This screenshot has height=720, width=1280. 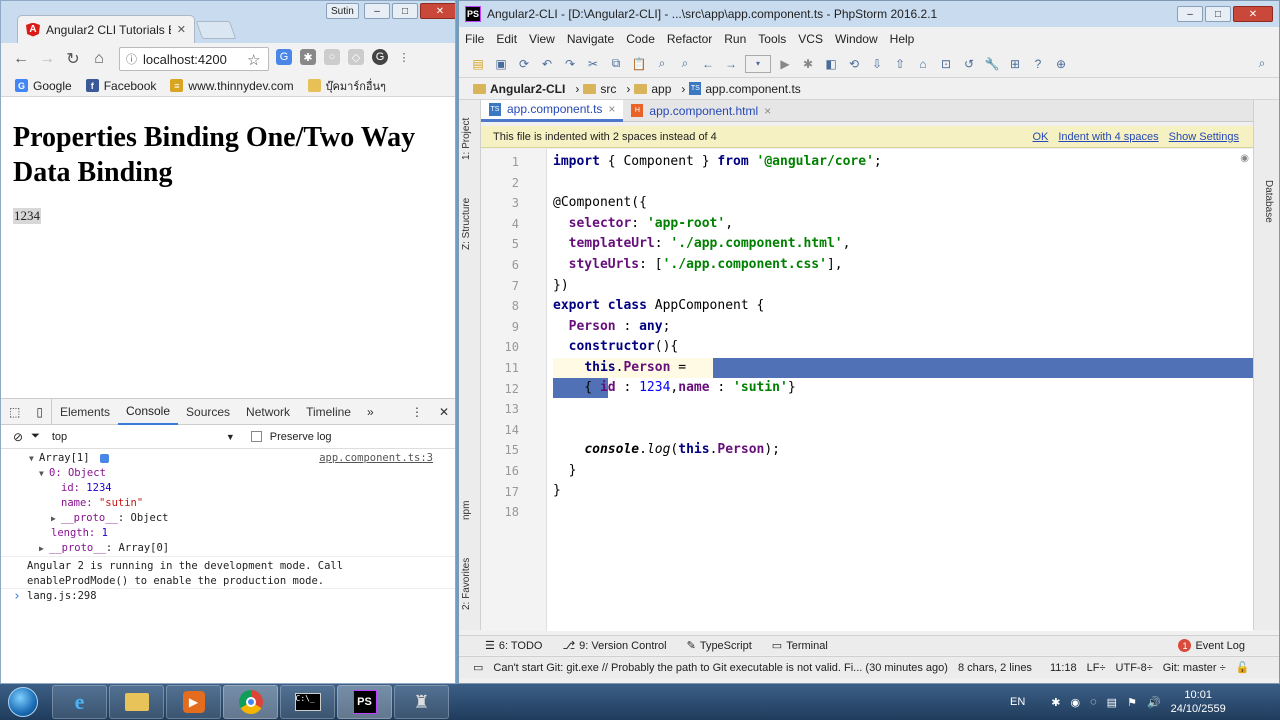 What do you see at coordinates (421, 702) in the screenshot?
I see `app-taskbar-button: ♜` at bounding box center [421, 702].